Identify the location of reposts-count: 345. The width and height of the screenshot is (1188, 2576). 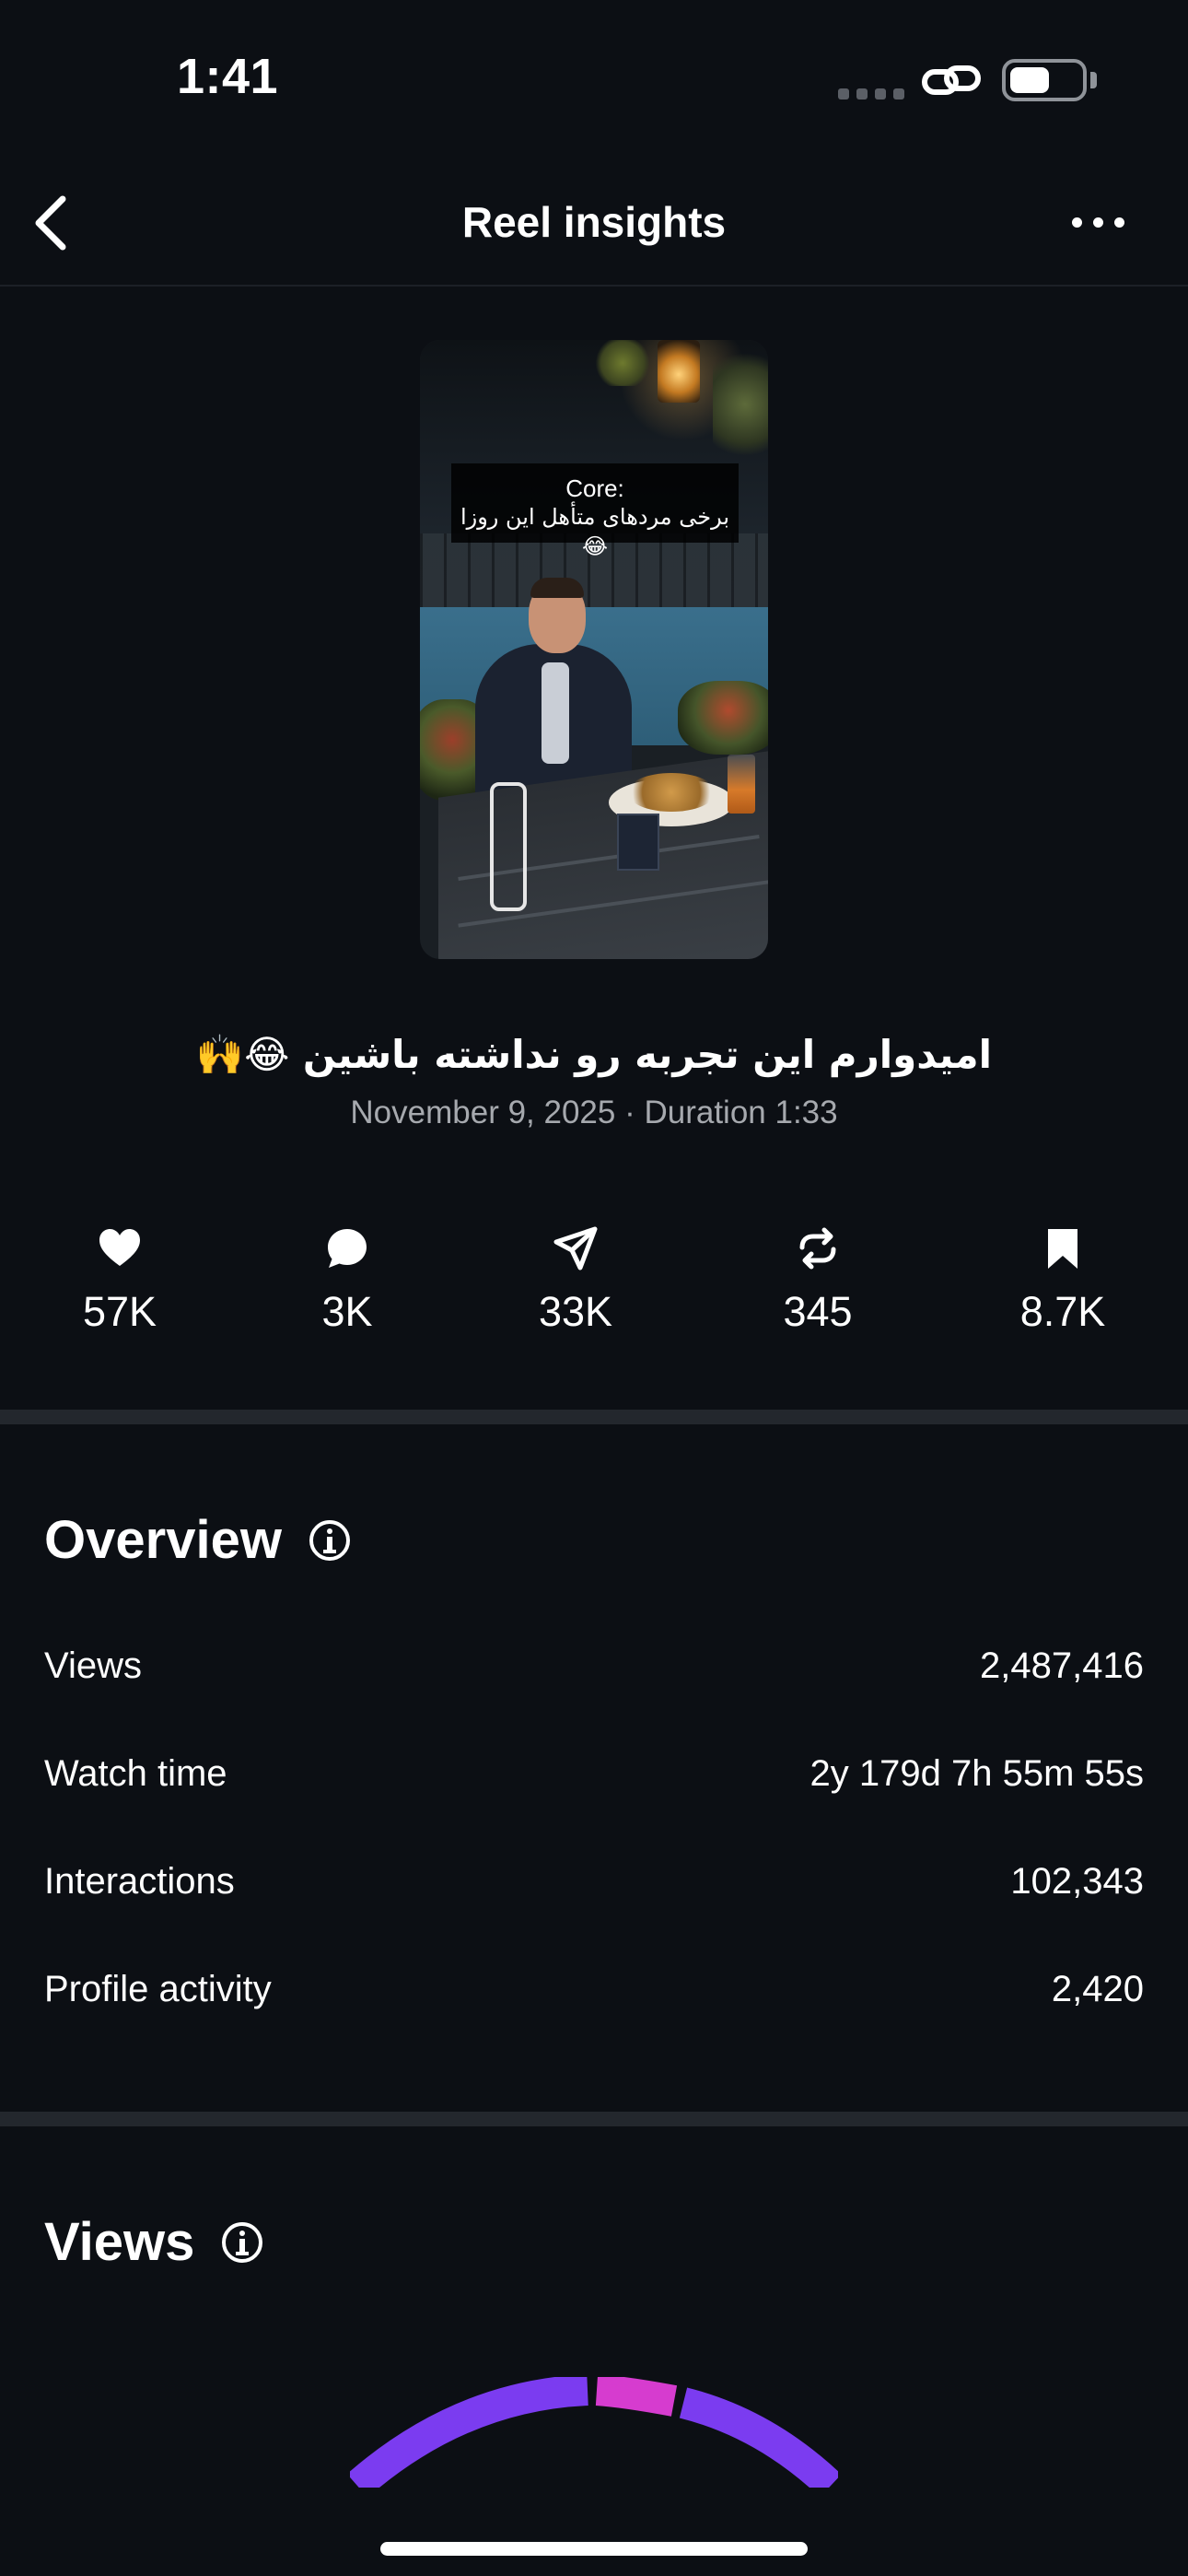
(818, 1311).